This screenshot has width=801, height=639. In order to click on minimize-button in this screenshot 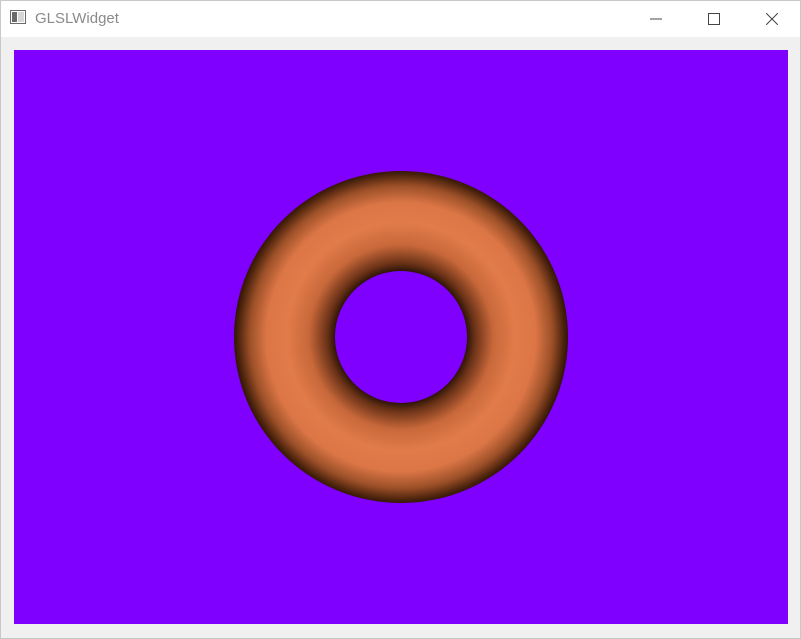, I will do `click(656, 19)`.